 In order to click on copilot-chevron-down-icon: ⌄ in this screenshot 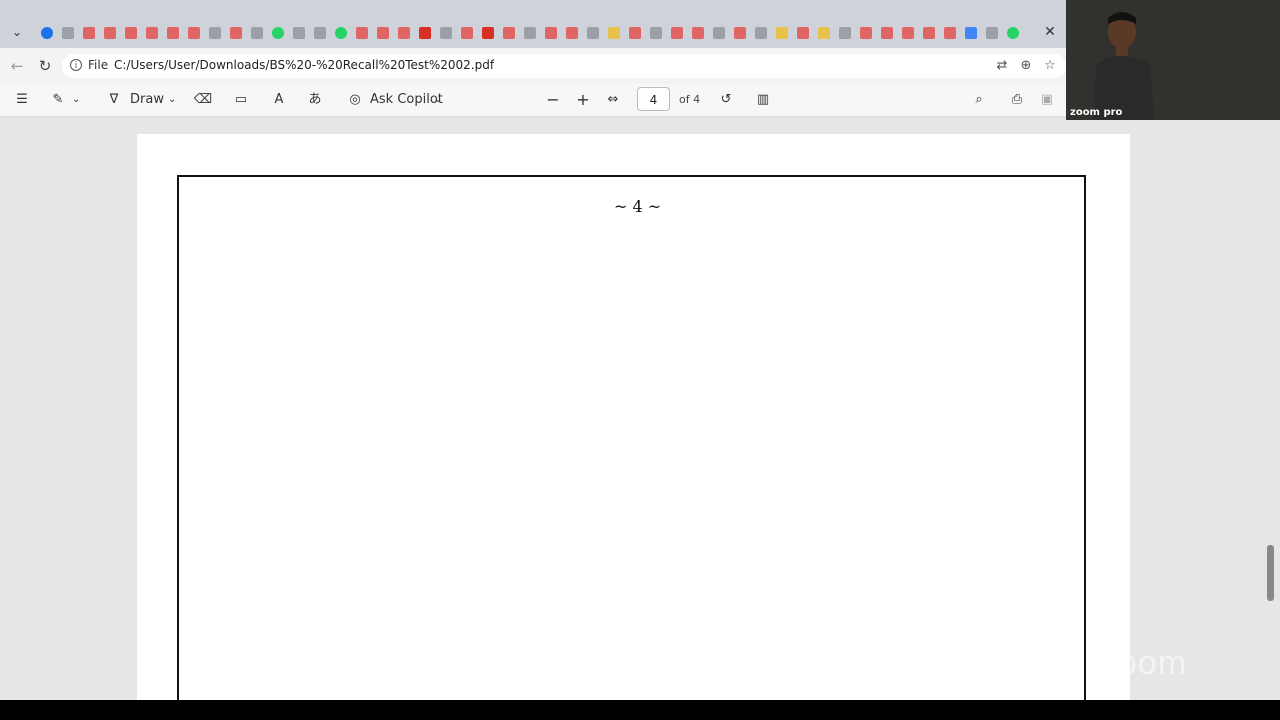, I will do `click(438, 100)`.